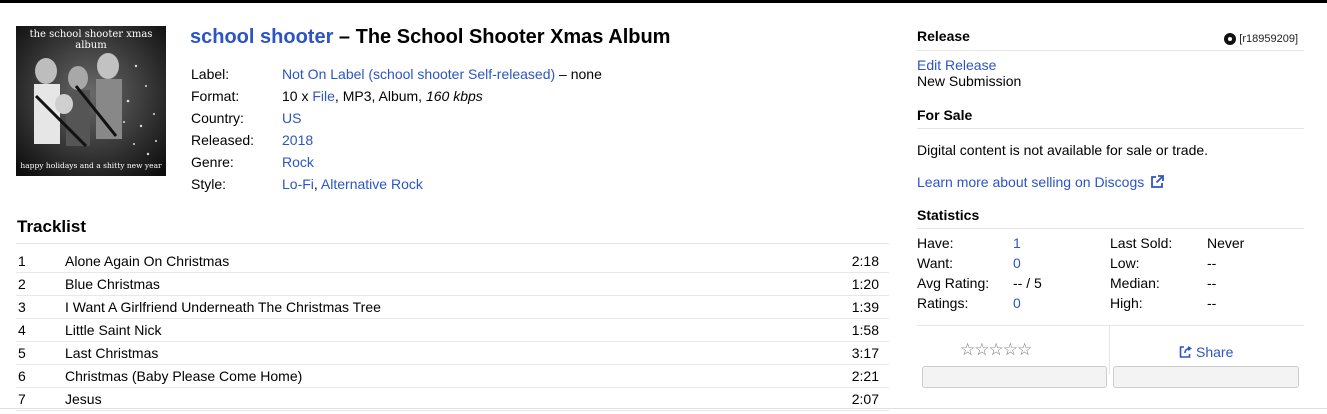 The width and height of the screenshot is (1327, 414). Describe the element at coordinates (1017, 303) in the screenshot. I see `ratings-link: 0` at that location.